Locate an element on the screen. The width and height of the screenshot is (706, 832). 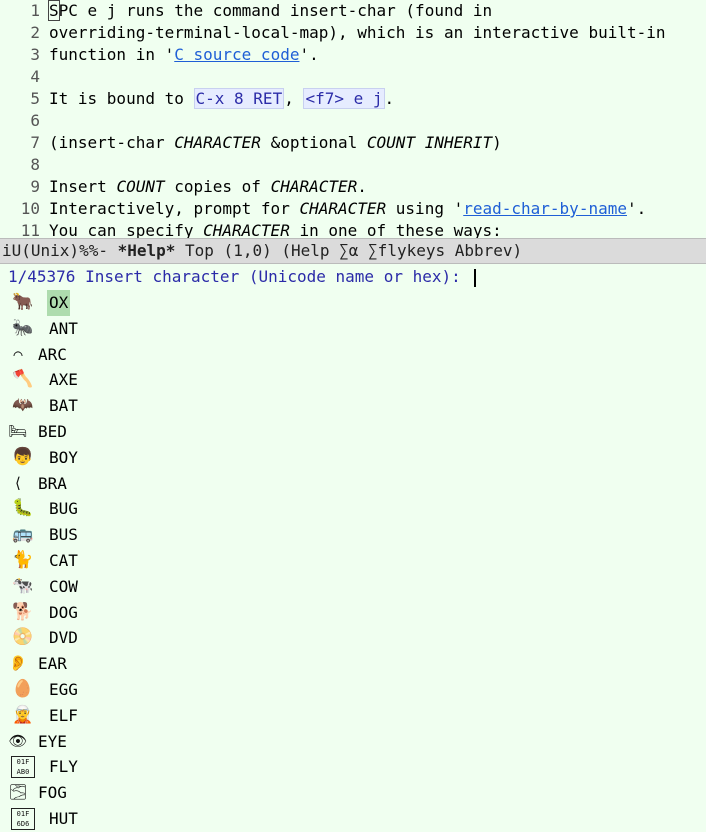
line-number: 5 is located at coordinates (35, 98).